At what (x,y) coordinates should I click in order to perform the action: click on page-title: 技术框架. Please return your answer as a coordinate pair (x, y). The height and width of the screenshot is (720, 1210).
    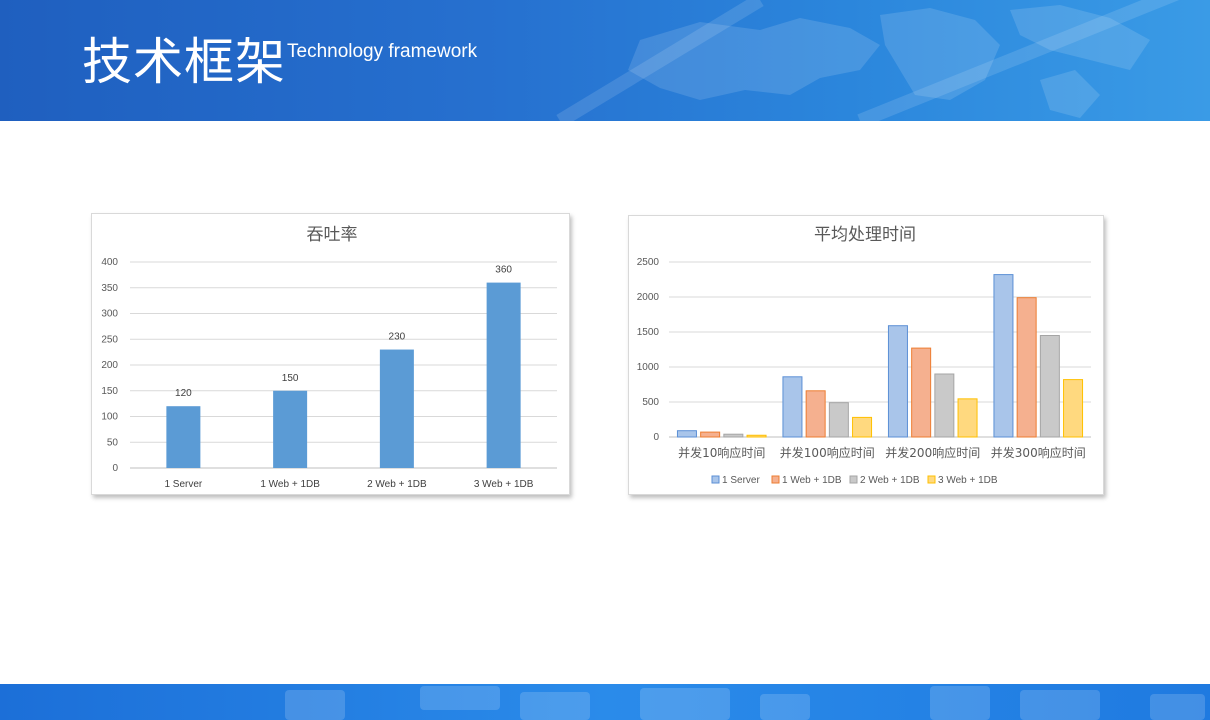
    Looking at the image, I should click on (184, 62).